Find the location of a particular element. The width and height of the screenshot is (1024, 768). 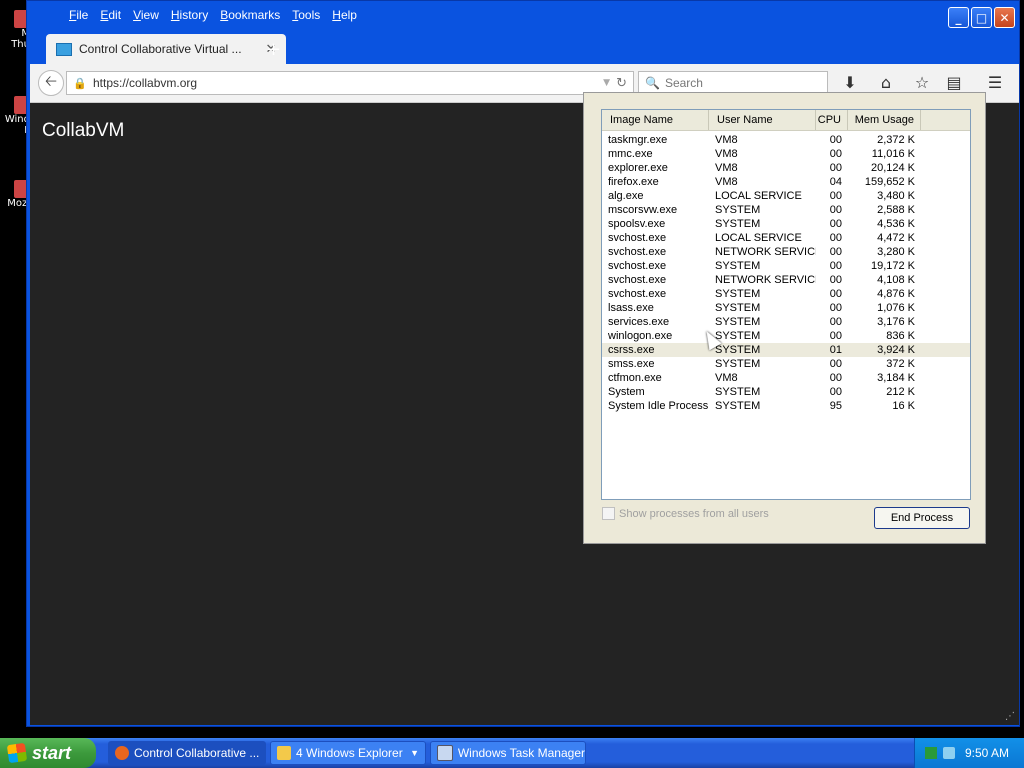

process-name-cell: mmc.exe is located at coordinates (630, 154).